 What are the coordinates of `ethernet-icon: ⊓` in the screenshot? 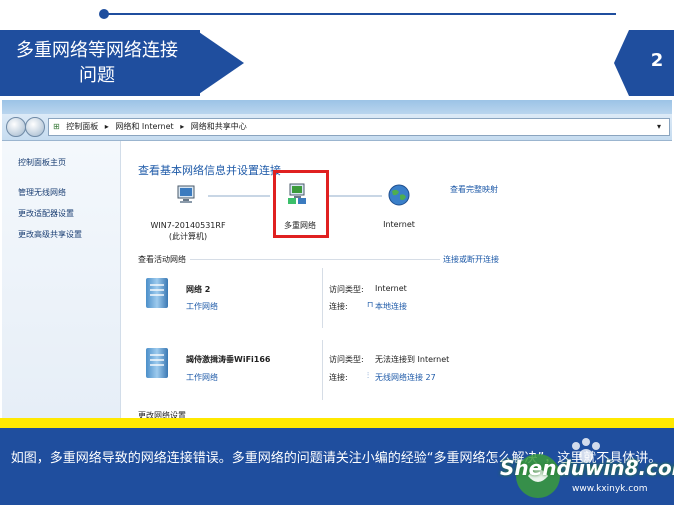 It's located at (370, 304).